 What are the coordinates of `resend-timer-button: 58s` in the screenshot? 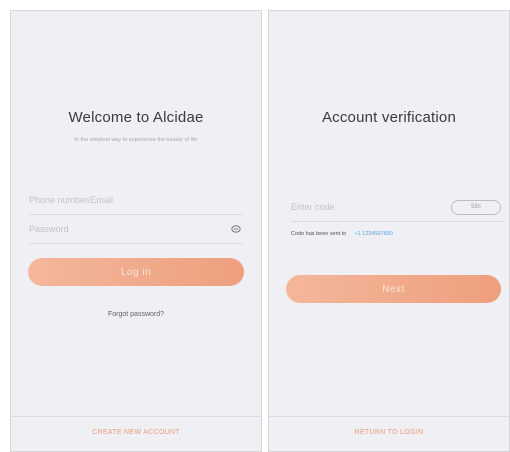 It's located at (476, 207).